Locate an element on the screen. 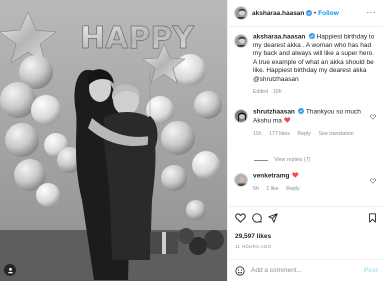 This screenshot has height=281, width=383. comment-username: shrutzhaasan is located at coordinates (274, 112).